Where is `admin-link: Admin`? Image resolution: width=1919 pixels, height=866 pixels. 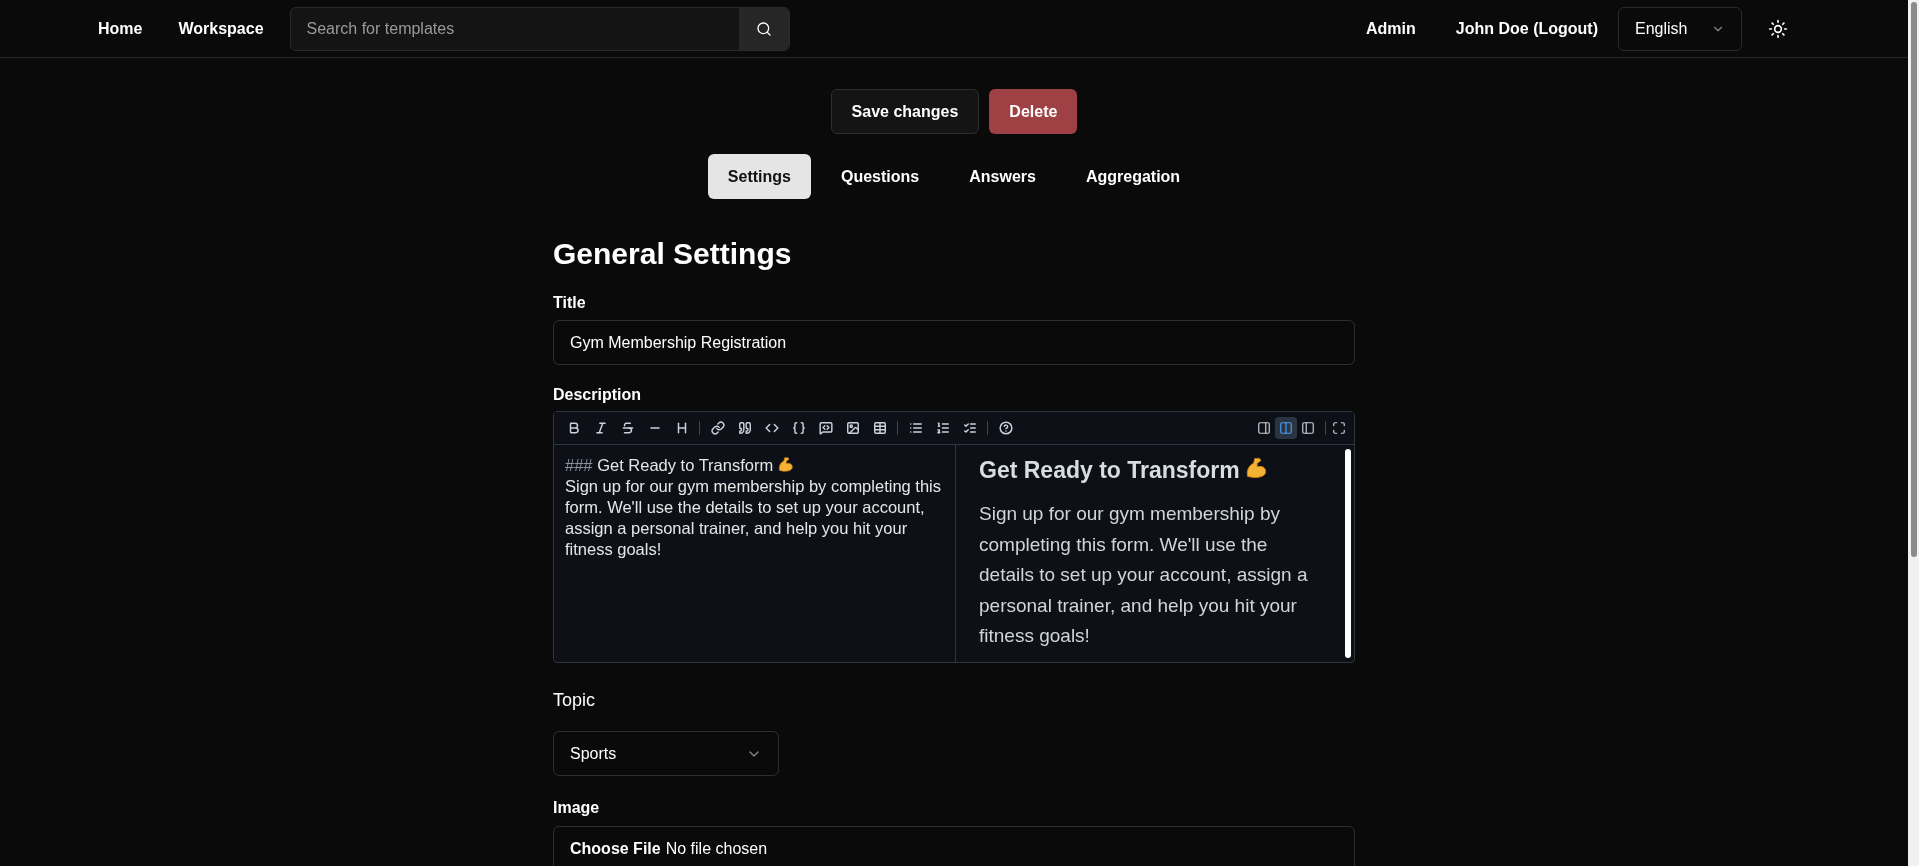 admin-link: Admin is located at coordinates (1391, 28).